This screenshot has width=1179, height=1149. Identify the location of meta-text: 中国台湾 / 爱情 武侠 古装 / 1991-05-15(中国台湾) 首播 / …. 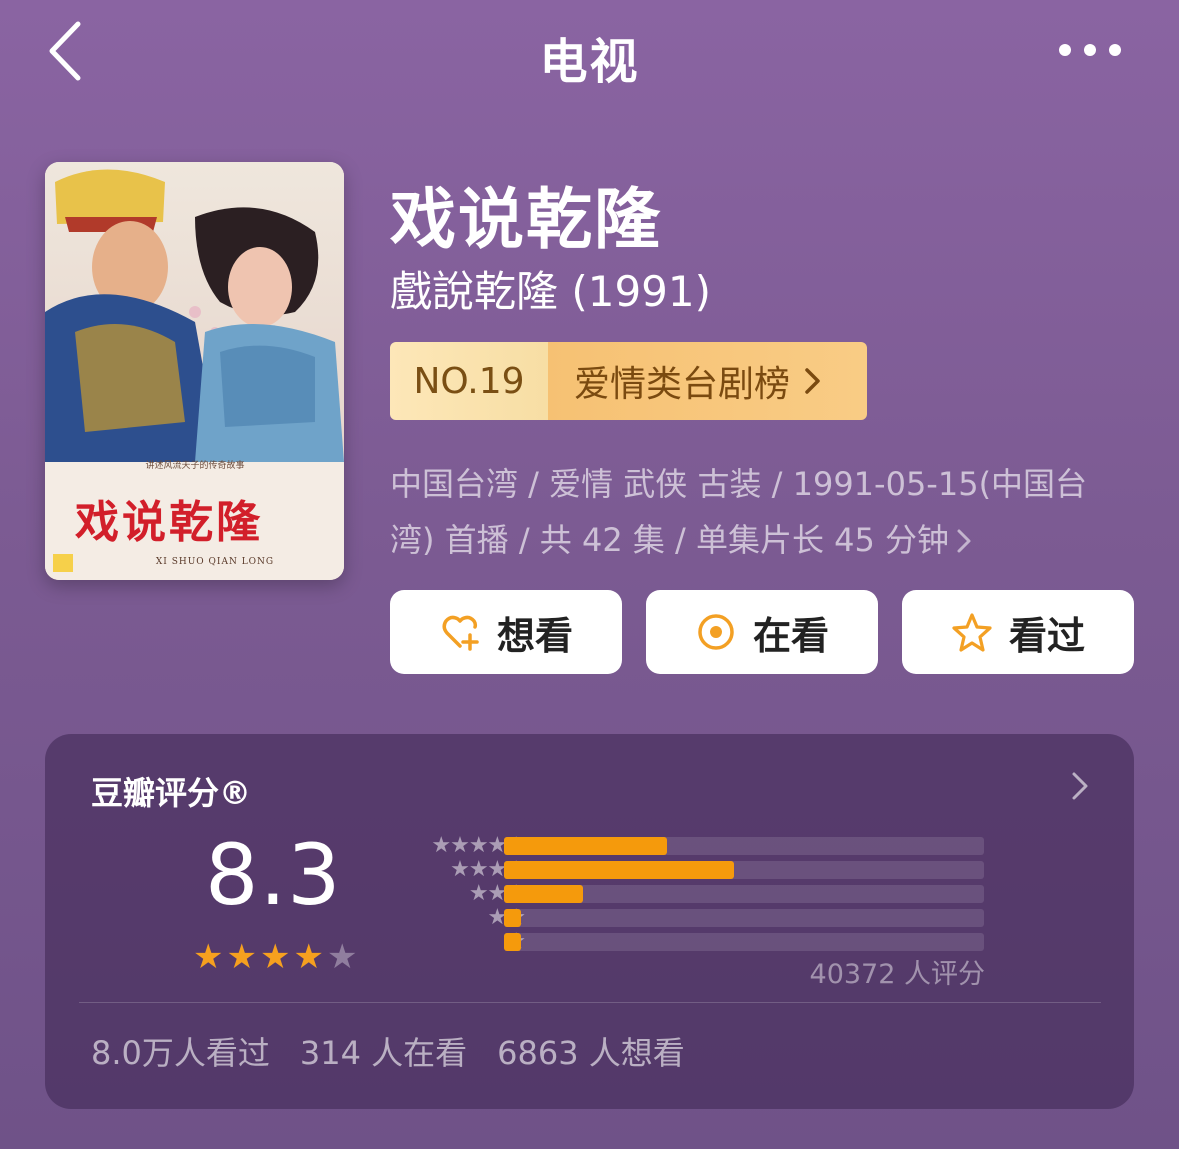
(739, 512).